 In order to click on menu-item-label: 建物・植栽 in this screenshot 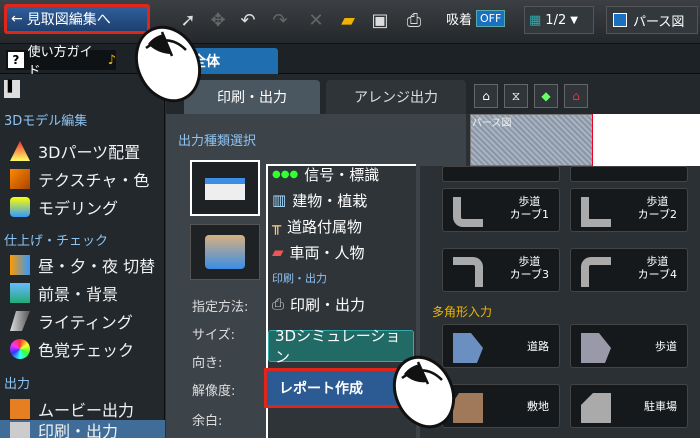, I will do `click(330, 200)`.